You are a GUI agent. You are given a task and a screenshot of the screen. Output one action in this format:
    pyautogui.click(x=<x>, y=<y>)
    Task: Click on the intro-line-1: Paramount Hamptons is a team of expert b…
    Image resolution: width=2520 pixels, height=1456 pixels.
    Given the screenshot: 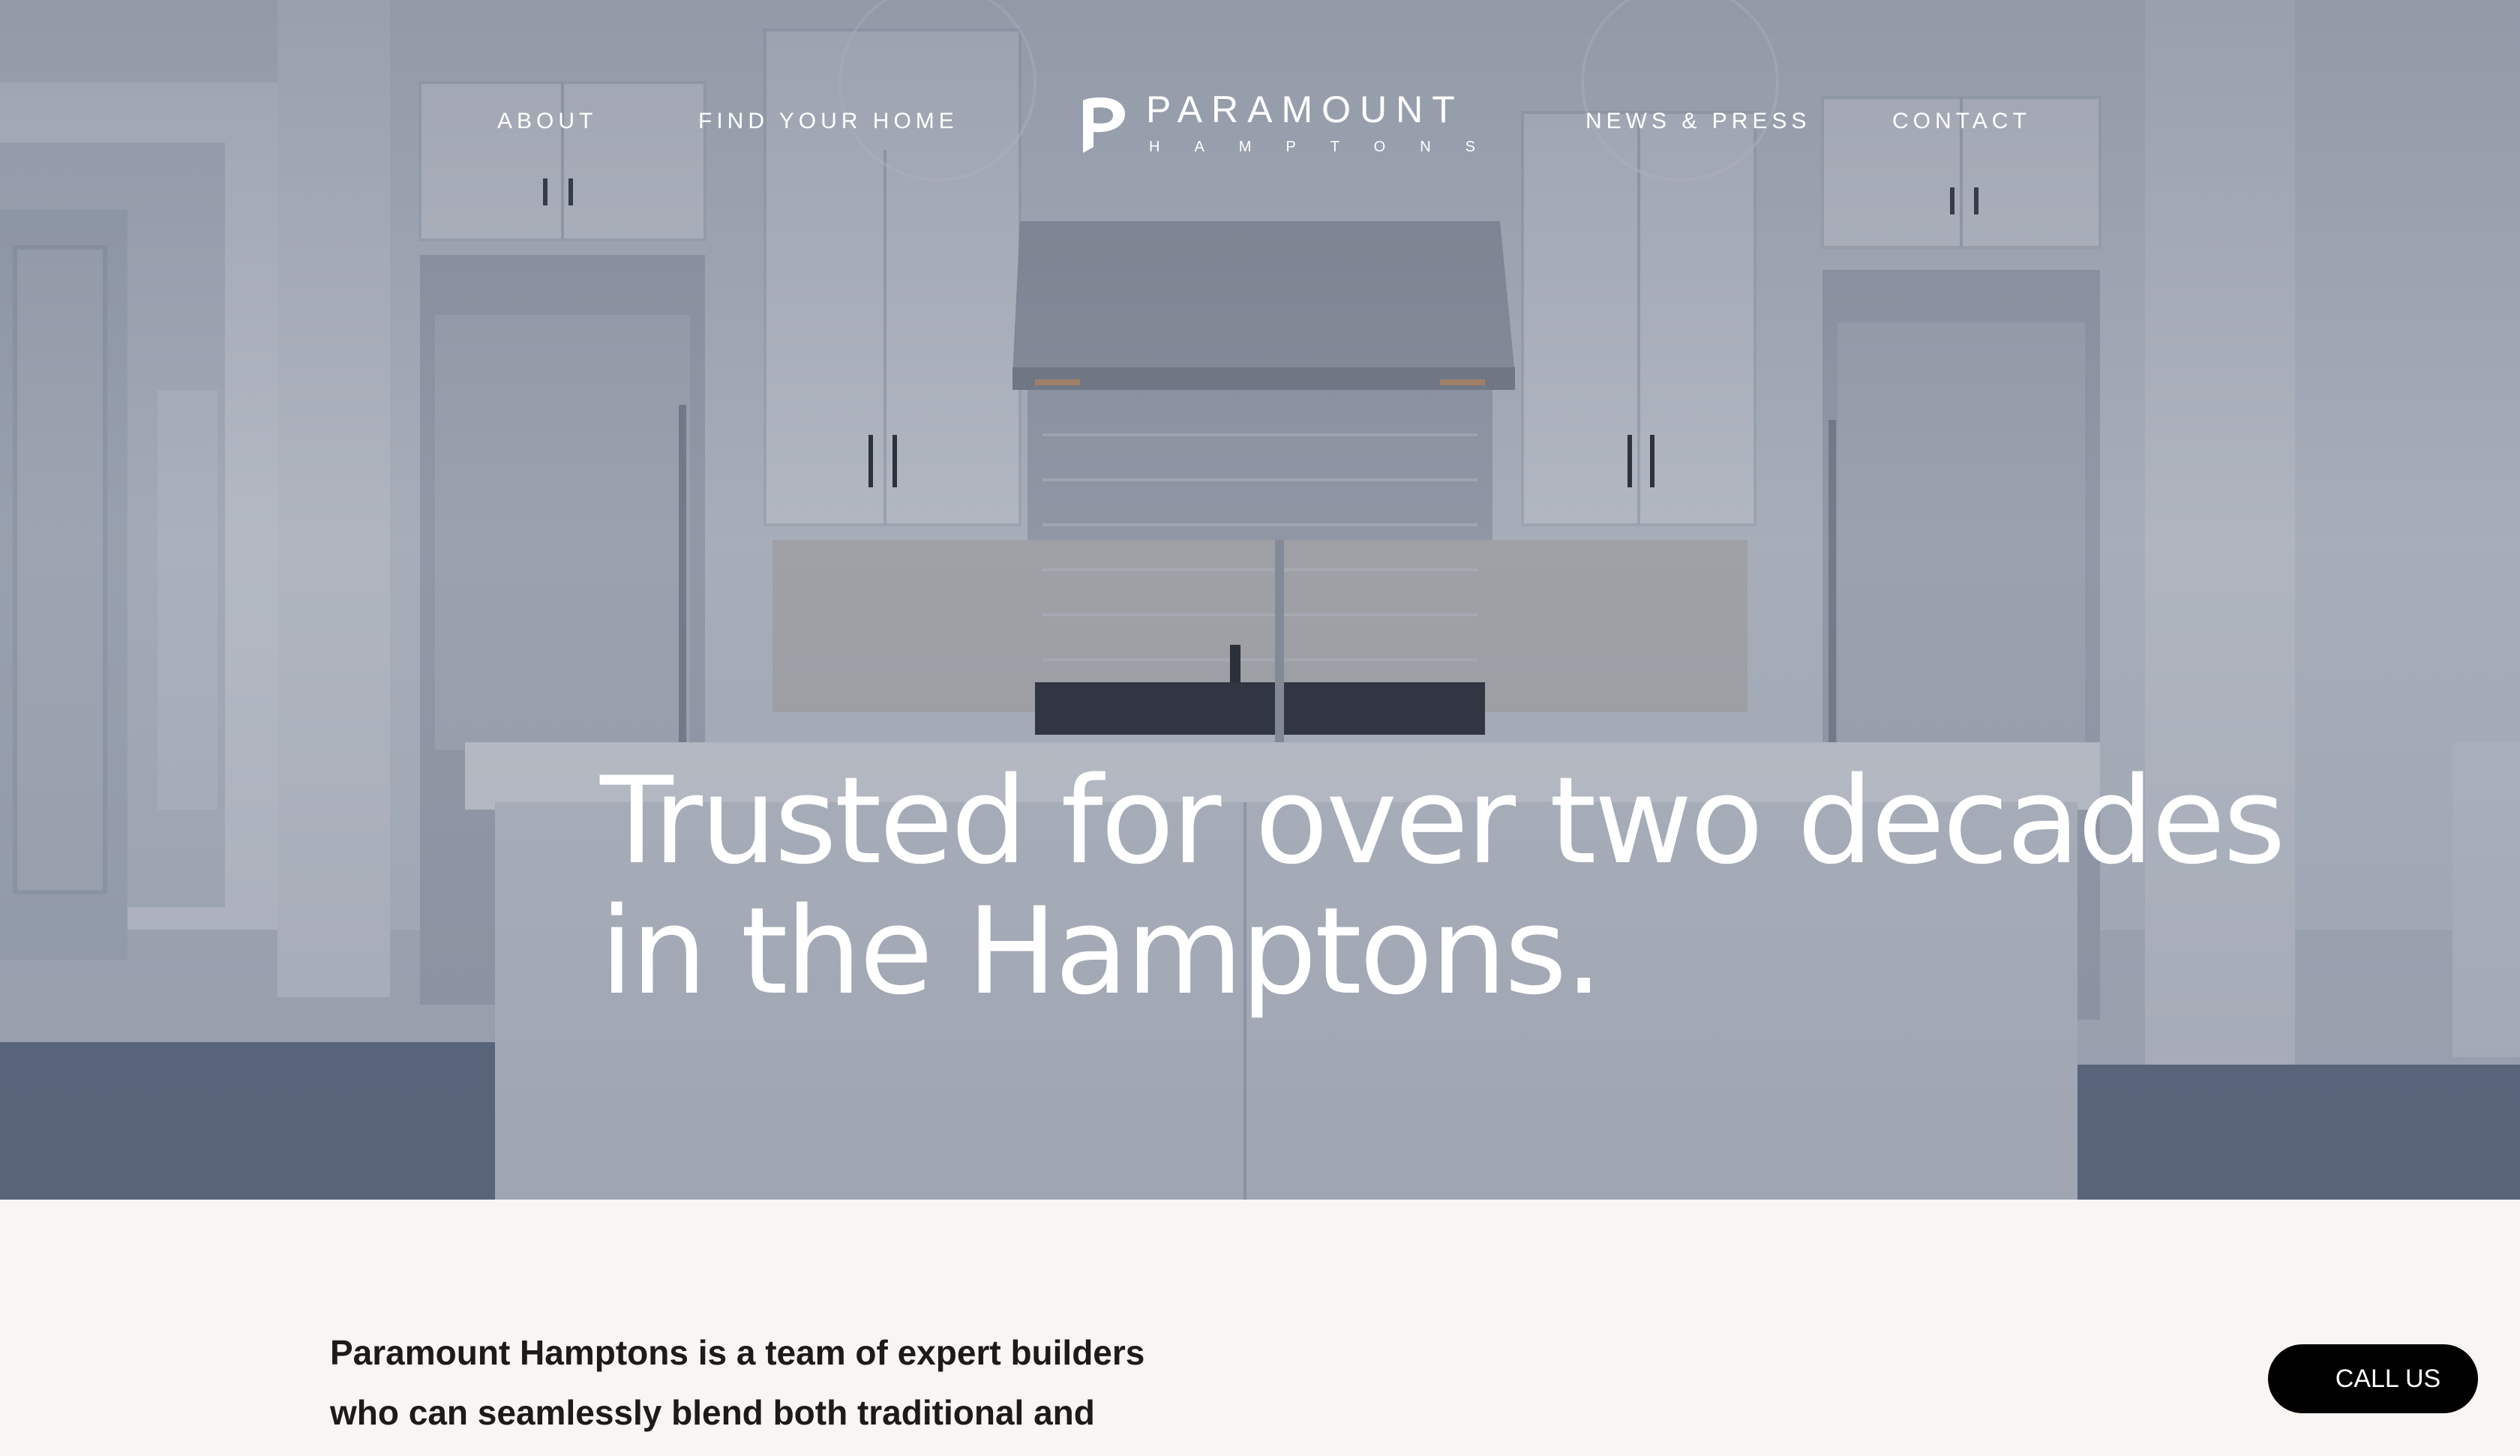 What is the action you would take?
    pyautogui.click(x=737, y=1352)
    